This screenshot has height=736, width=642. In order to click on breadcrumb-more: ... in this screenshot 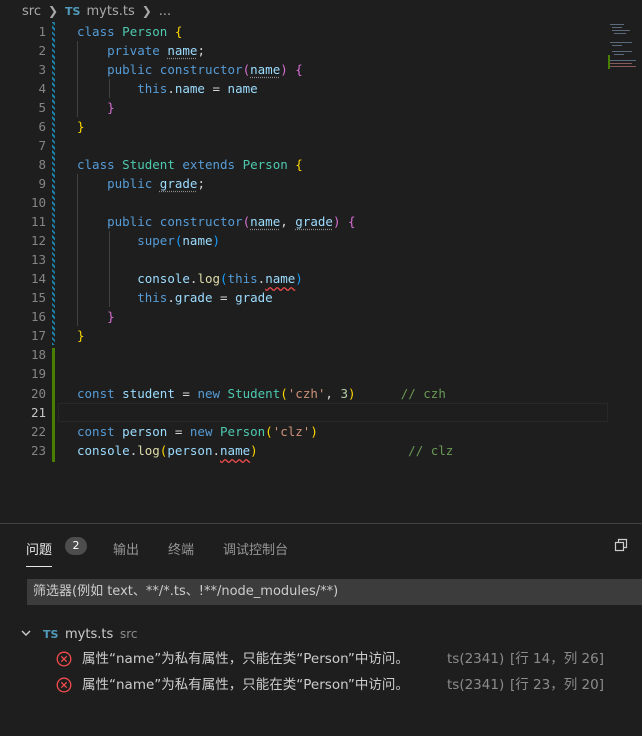, I will do `click(165, 11)`.